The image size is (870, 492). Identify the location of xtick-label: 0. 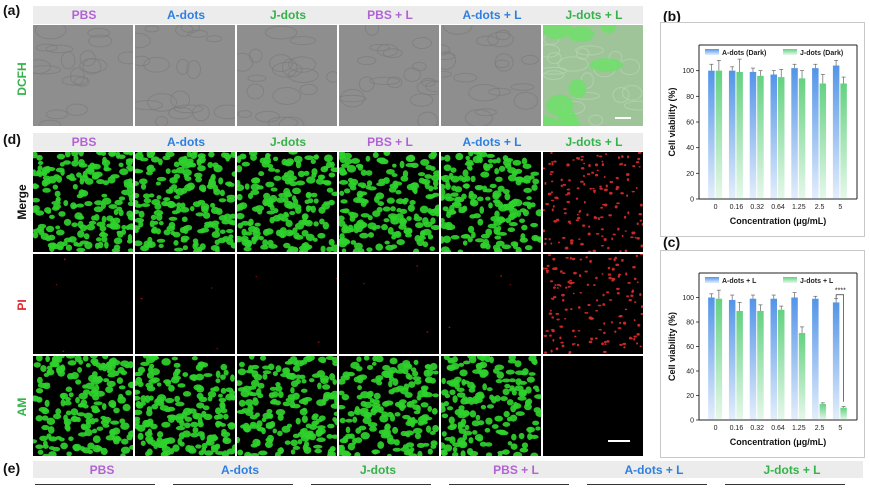
(716, 207).